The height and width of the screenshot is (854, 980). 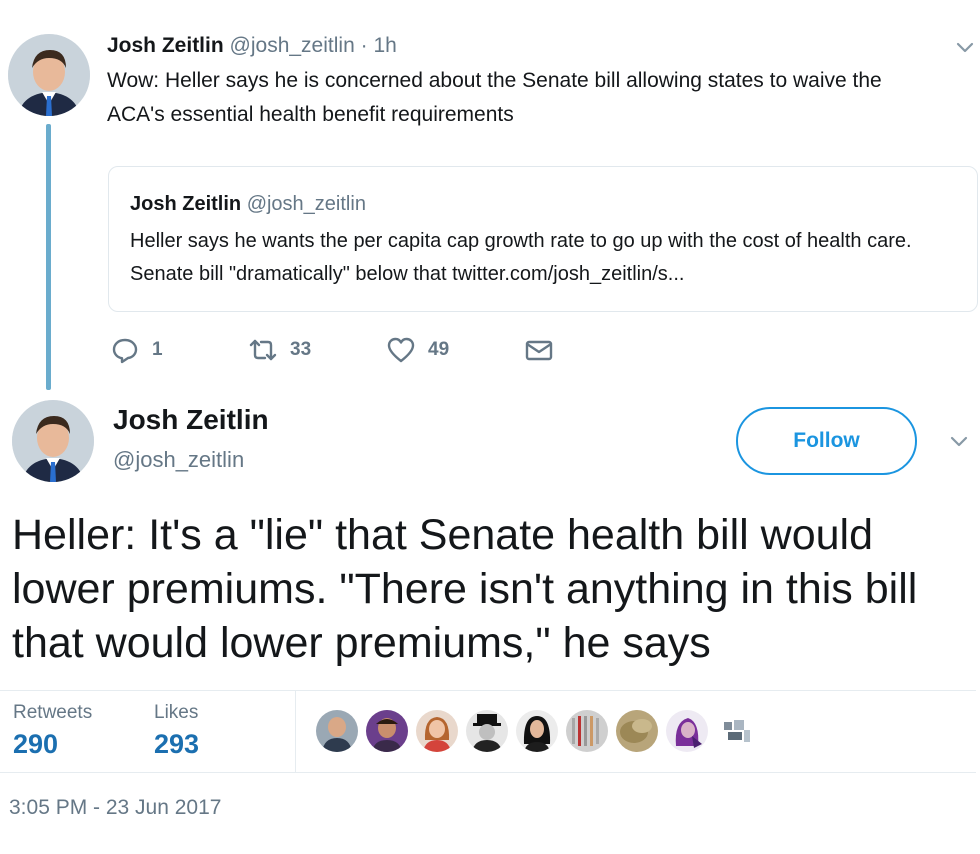 What do you see at coordinates (826, 441) in the screenshot?
I see `follow-button: Follow` at bounding box center [826, 441].